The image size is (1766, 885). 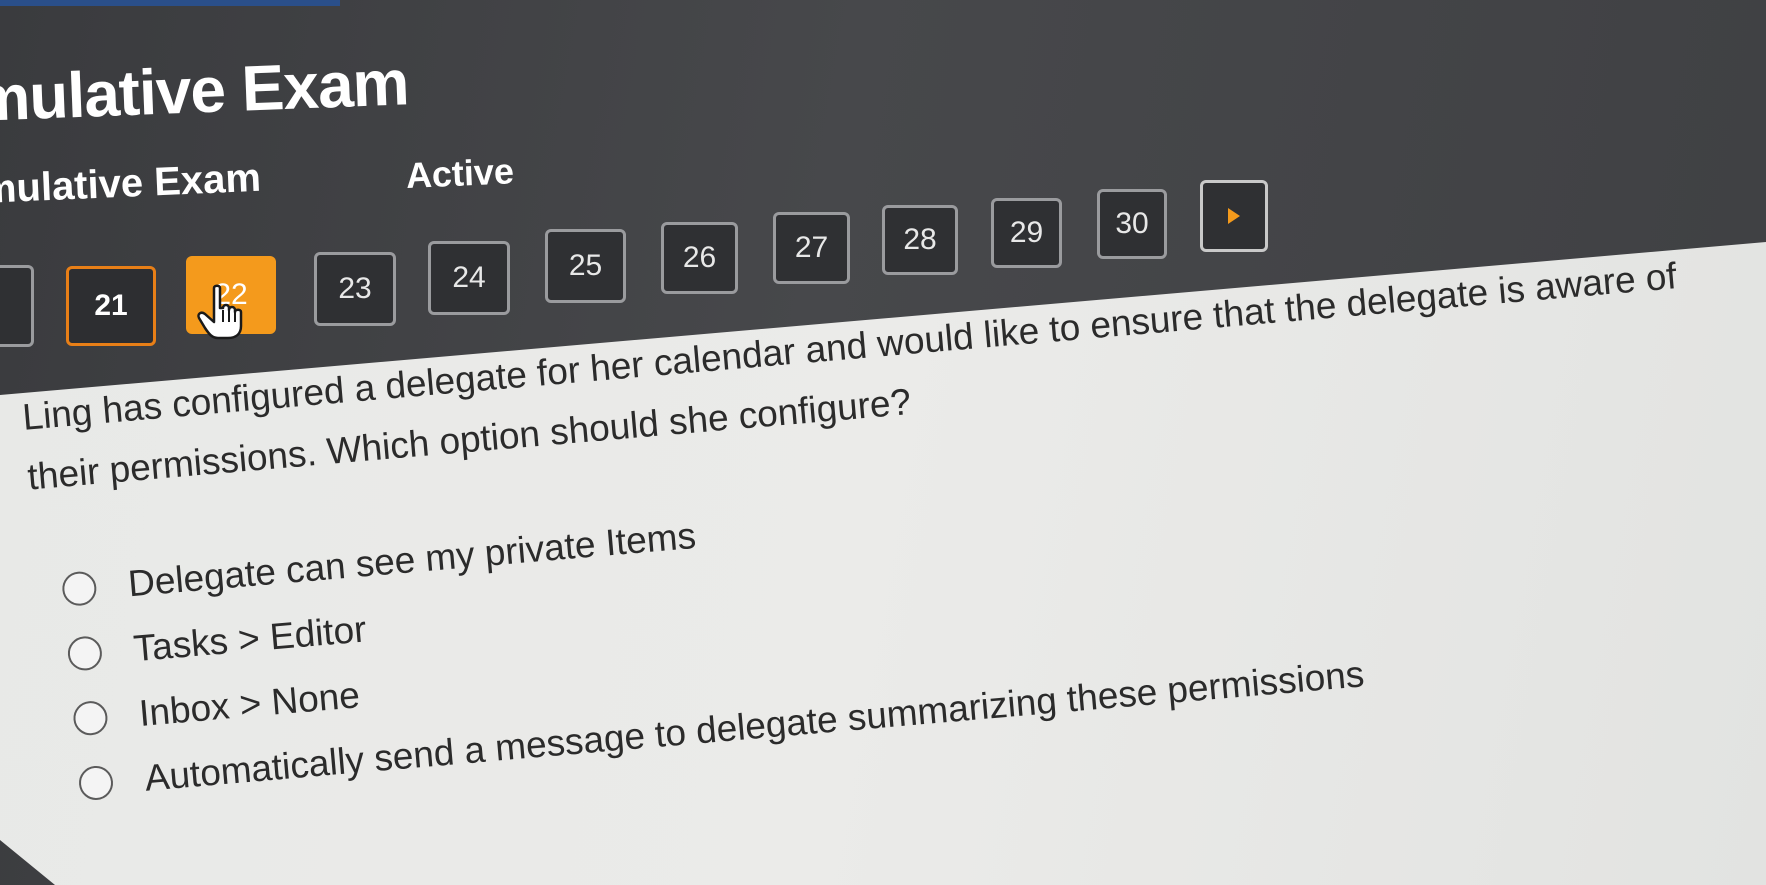 I want to click on hand-pointer-icon, so click(x=220, y=312).